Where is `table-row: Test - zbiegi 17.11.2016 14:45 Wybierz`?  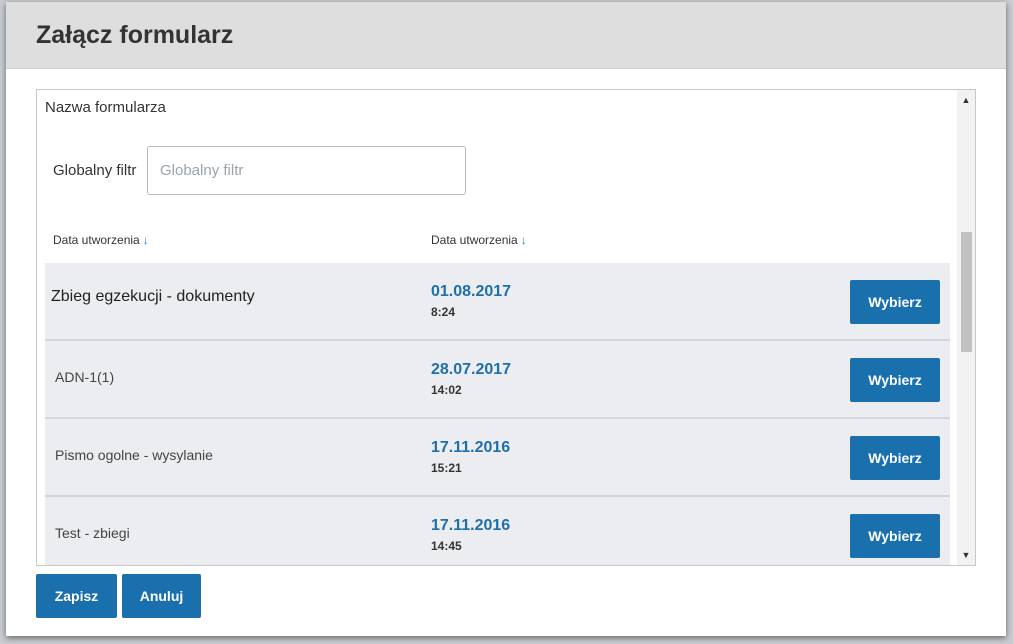
table-row: Test - zbiegi 17.11.2016 14:45 Wybierz is located at coordinates (497, 531).